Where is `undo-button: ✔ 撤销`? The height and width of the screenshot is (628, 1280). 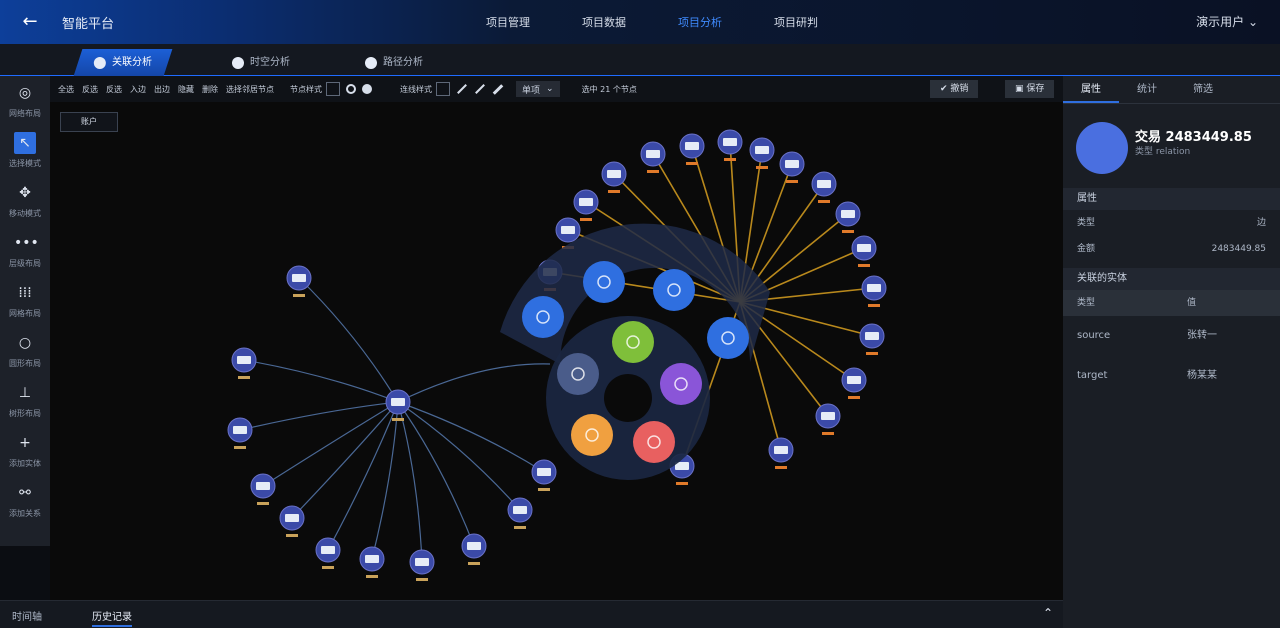
undo-button: ✔ 撤销 is located at coordinates (954, 89).